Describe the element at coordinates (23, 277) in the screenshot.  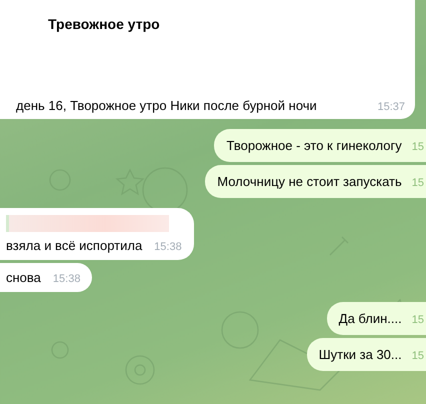
I see `message-text: снова` at that location.